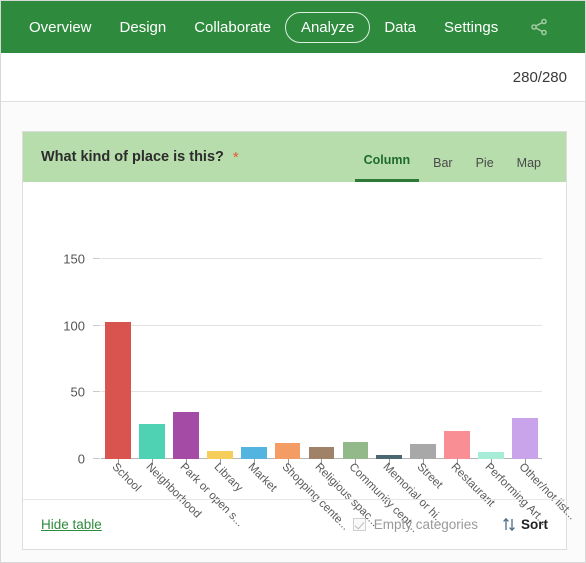 This screenshot has width=586, height=563. Describe the element at coordinates (471, 27) in the screenshot. I see `nav-item-settings: Settings` at that location.